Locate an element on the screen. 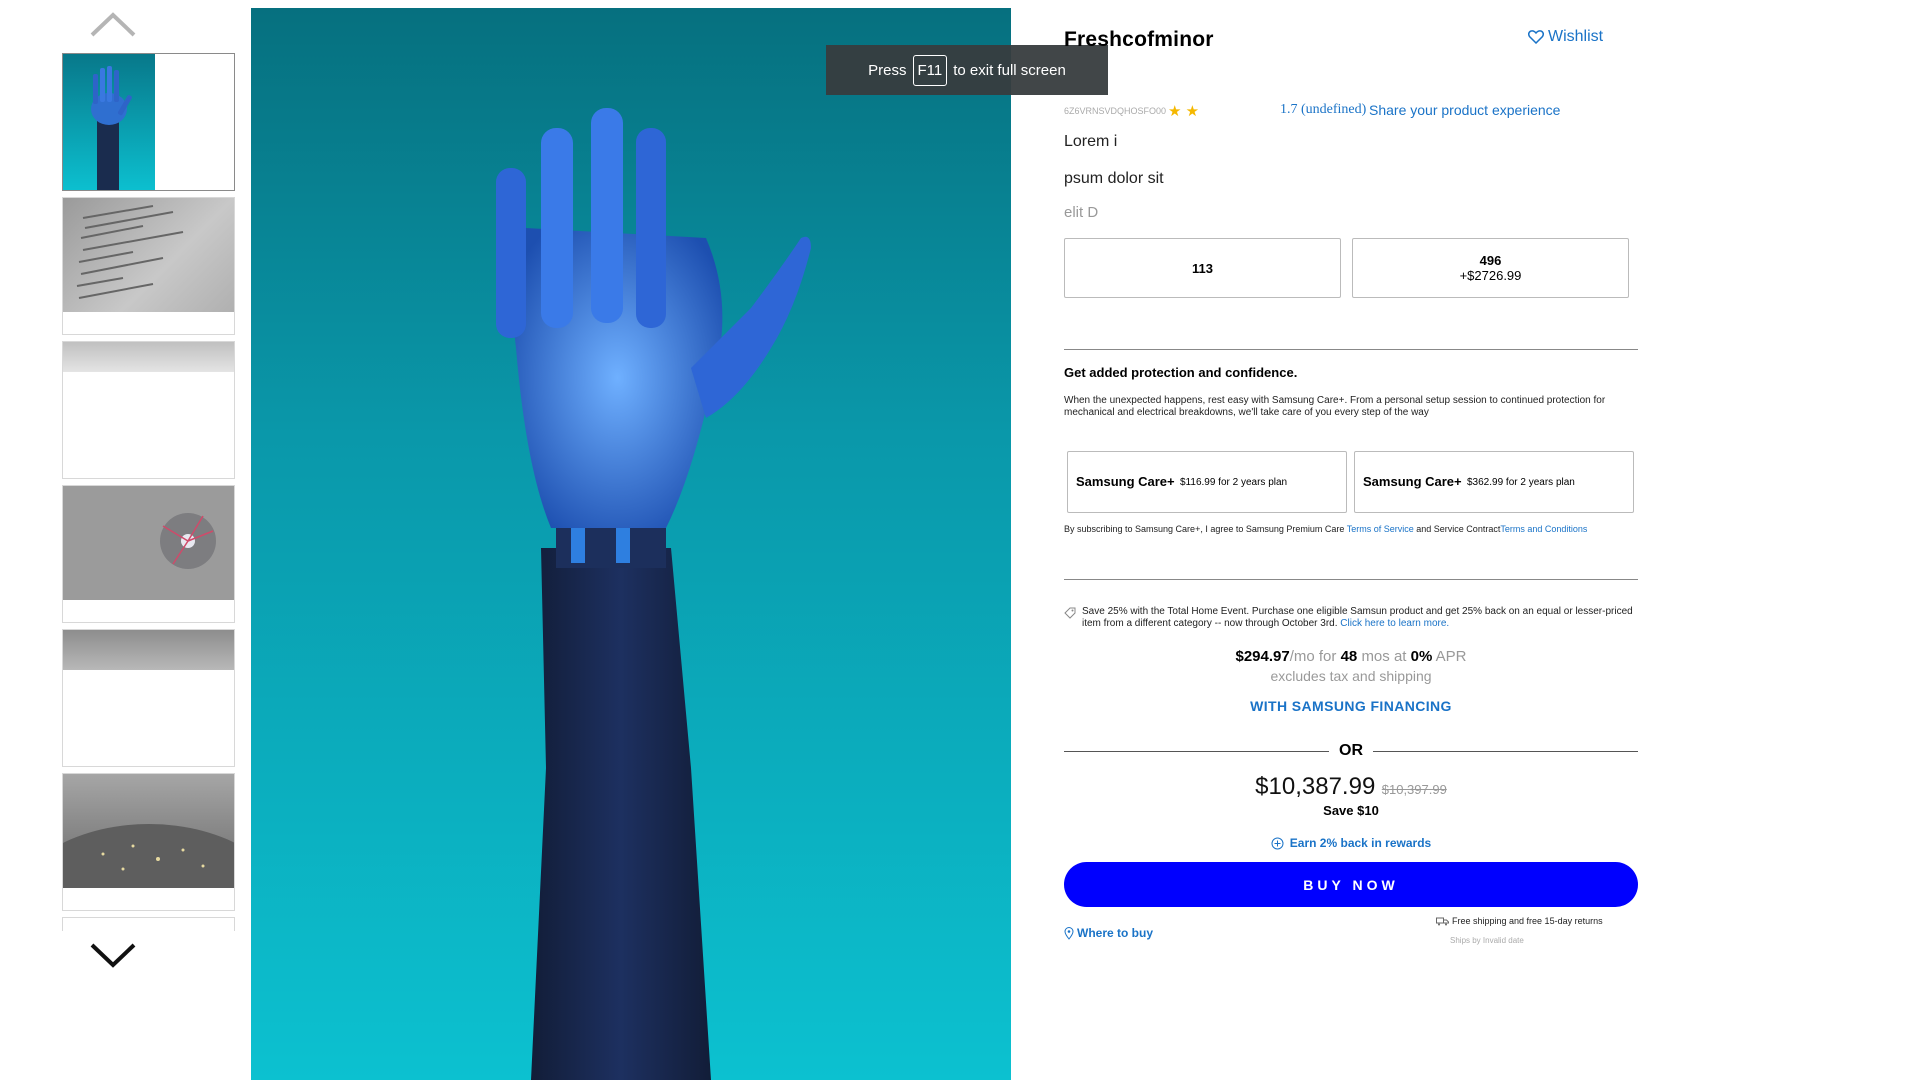  option-button-2: 496 +$2726.99 is located at coordinates (1490, 268).